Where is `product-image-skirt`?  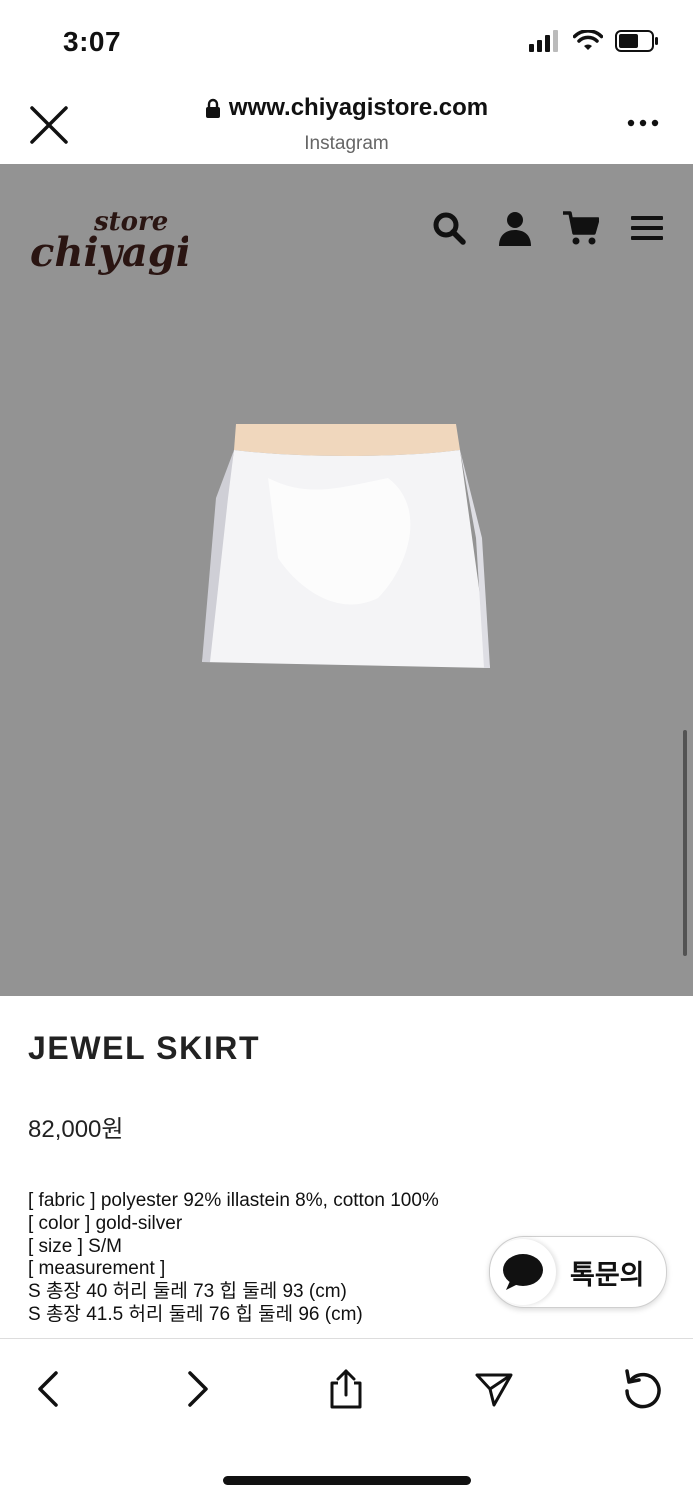
product-image-skirt is located at coordinates (348, 546).